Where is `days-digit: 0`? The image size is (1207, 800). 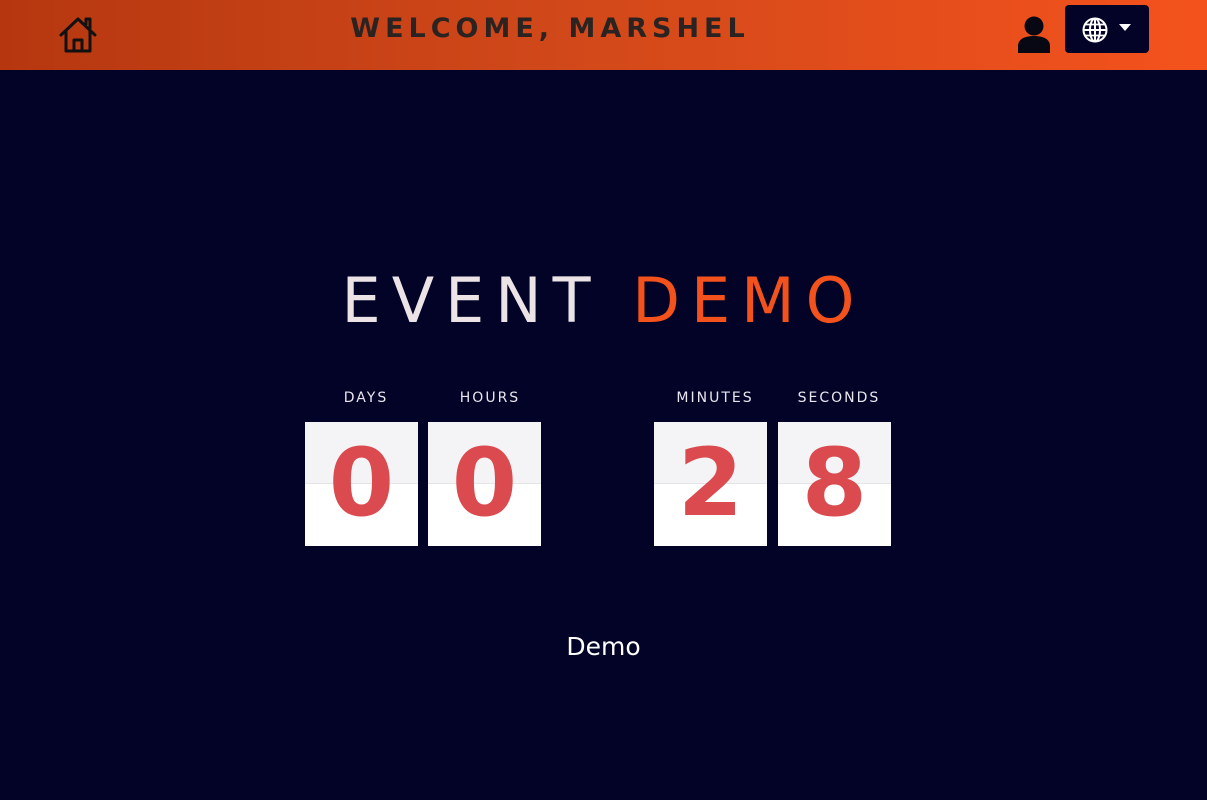 days-digit: 0 is located at coordinates (361, 484).